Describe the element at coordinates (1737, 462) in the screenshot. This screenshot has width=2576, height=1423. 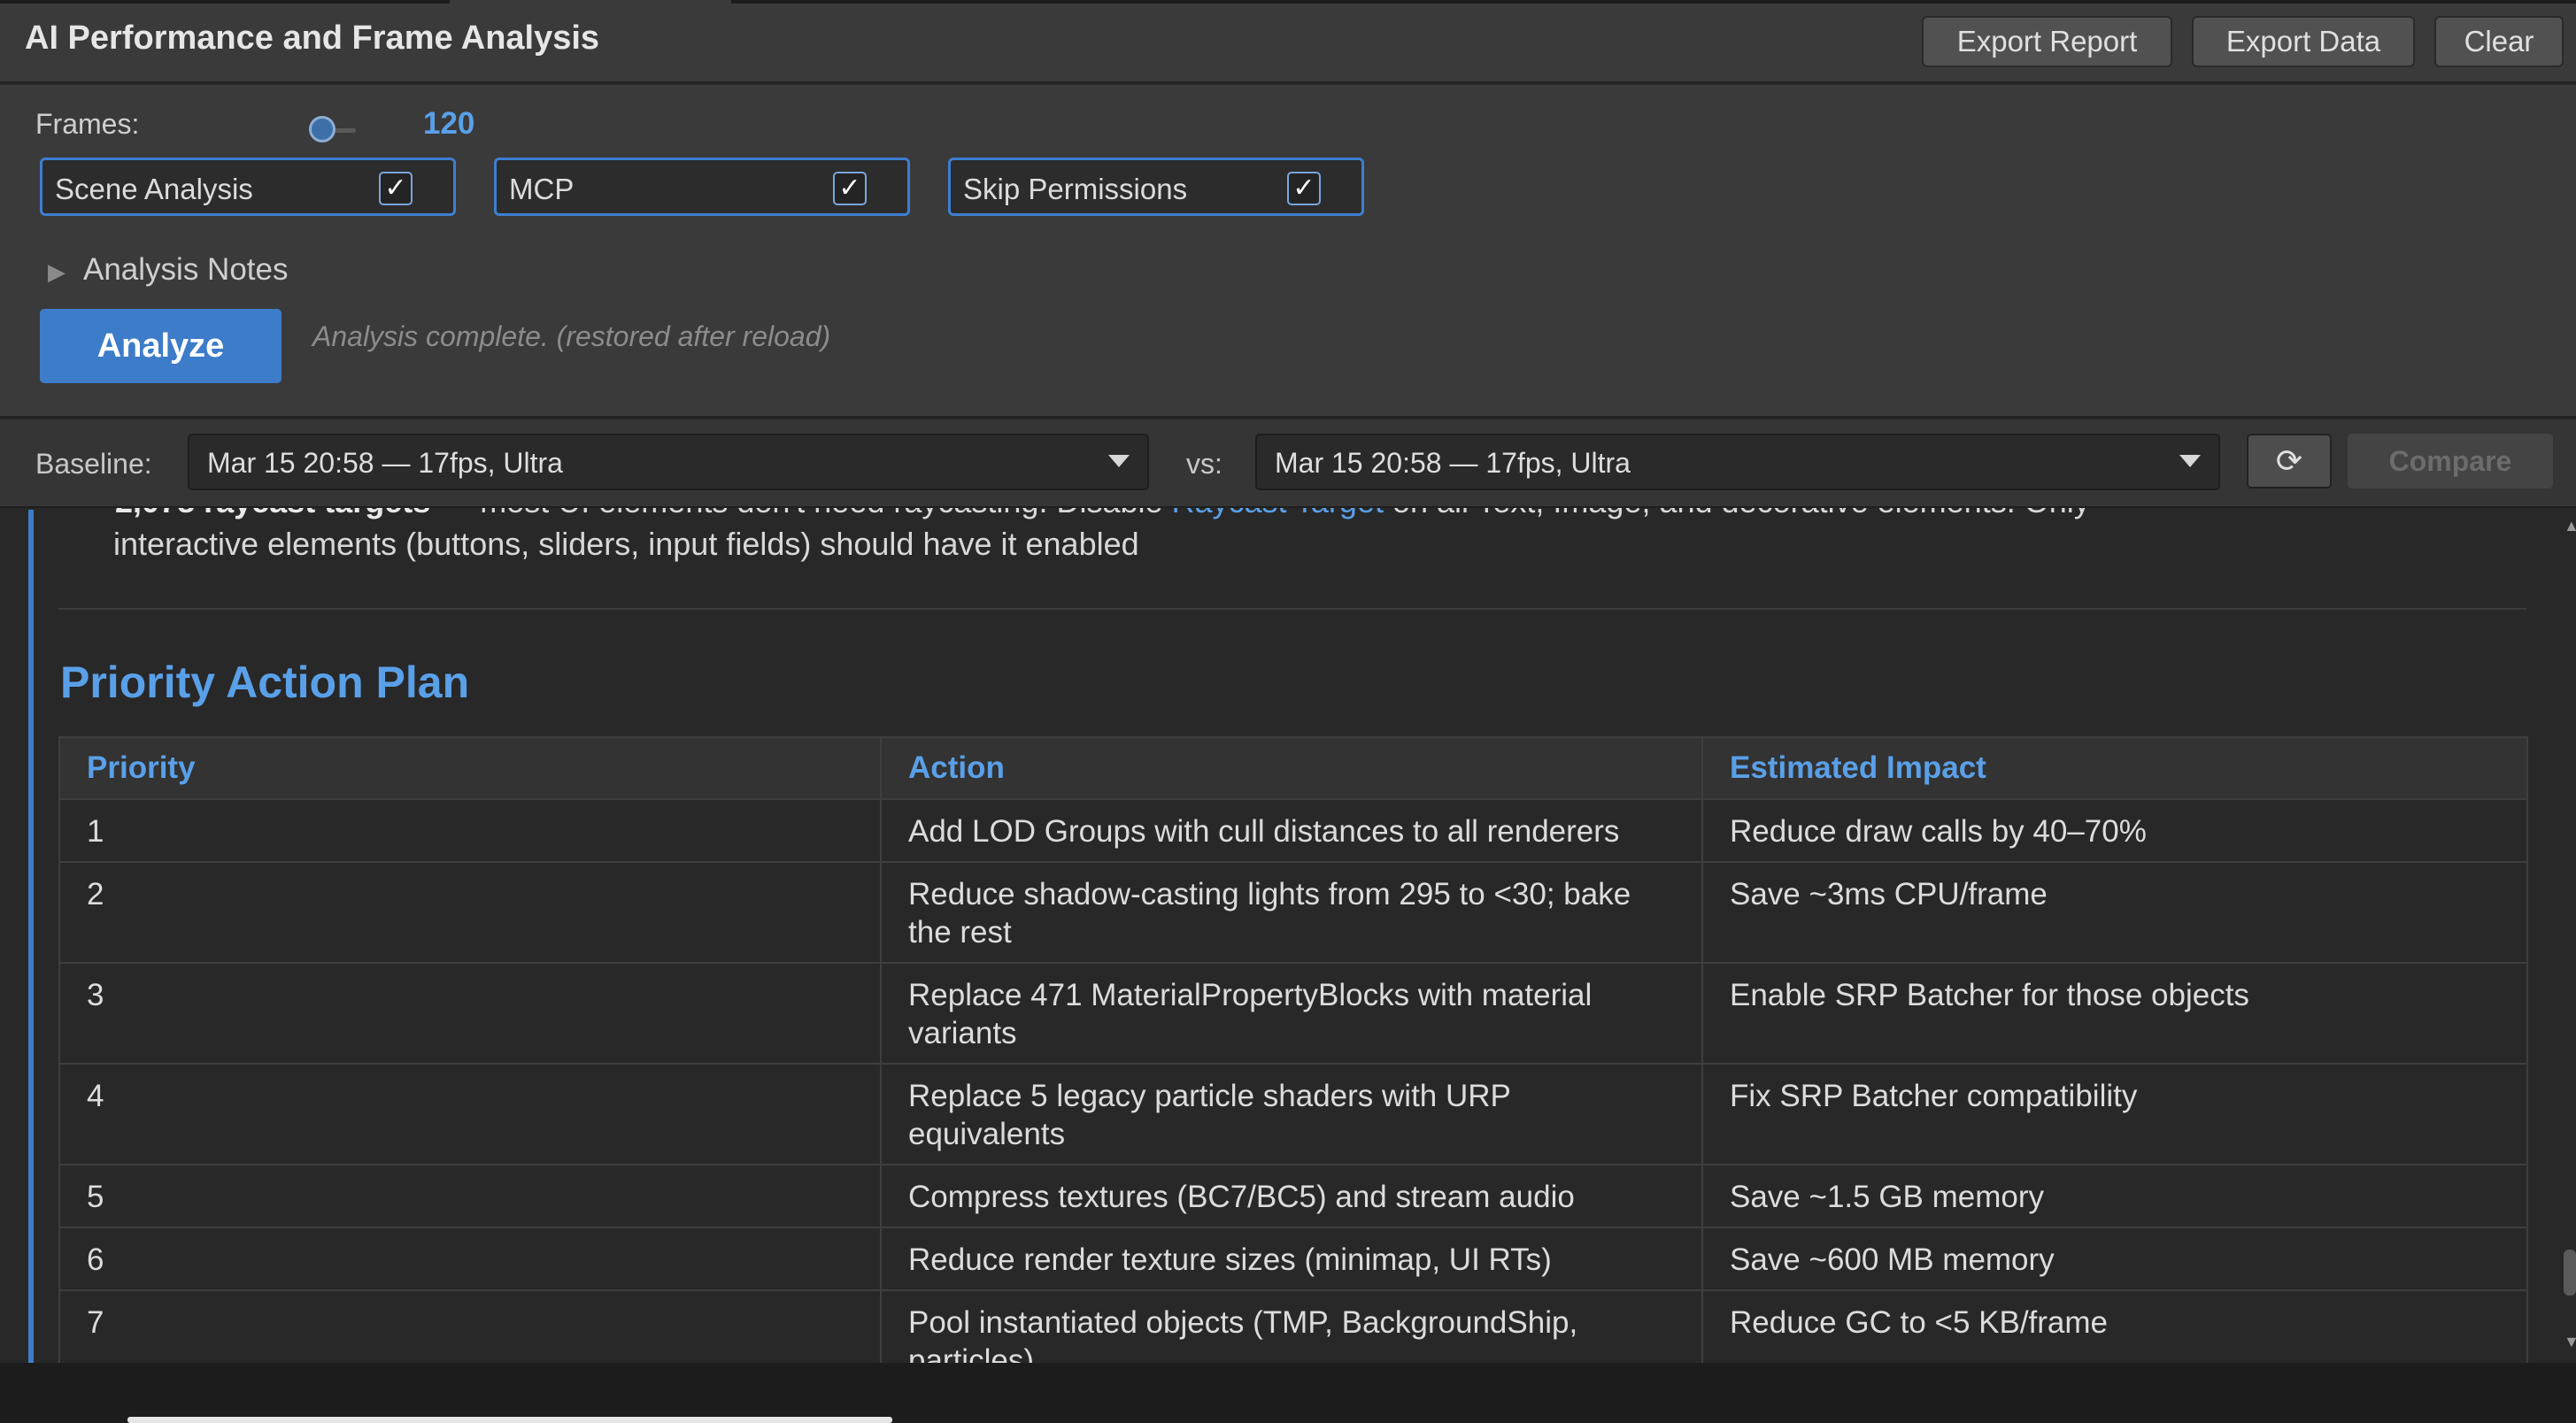
I see `vs-dropdown: Mar 15 20:58 — 17fps, Ultra` at that location.